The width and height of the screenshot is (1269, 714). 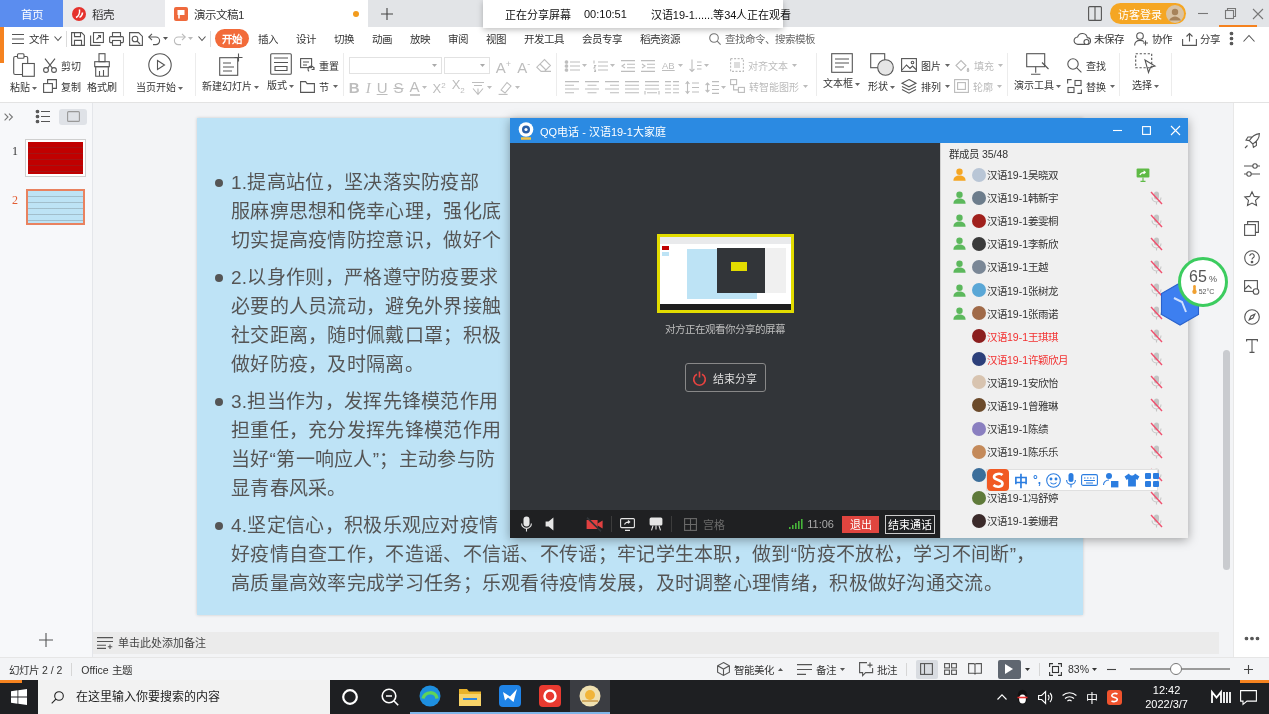 I want to click on text-tool-icon, so click(x=1251, y=346).